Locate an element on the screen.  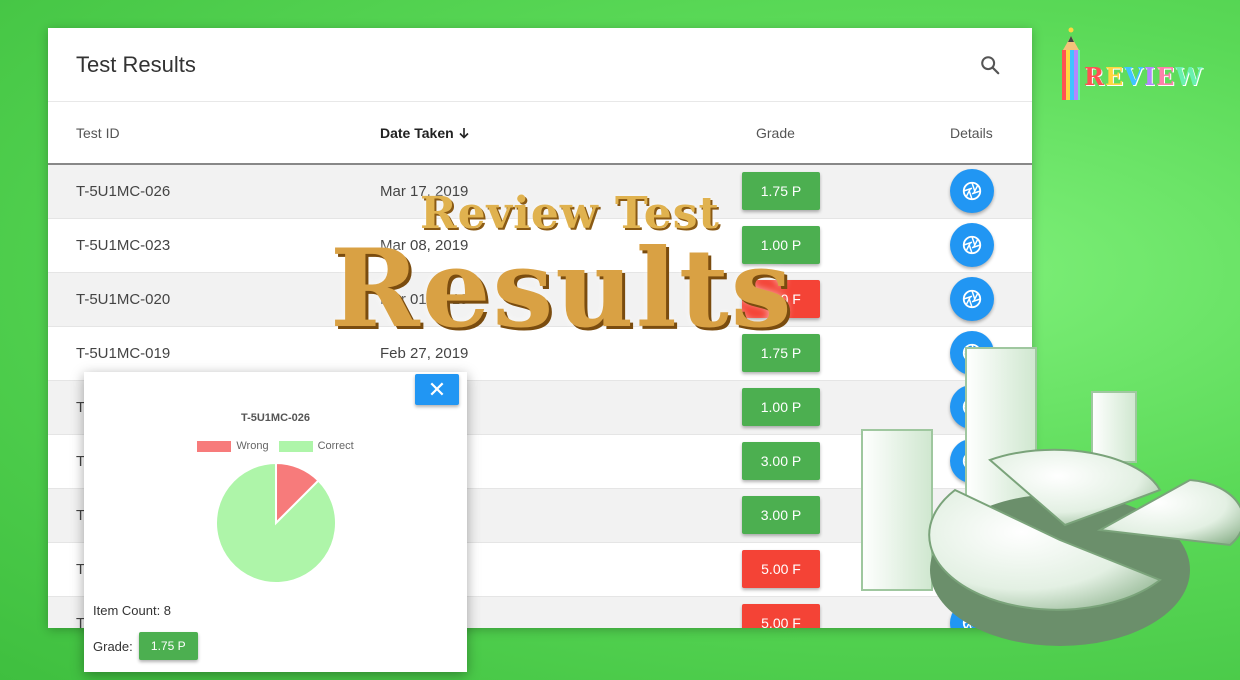
close-button: ✕ is located at coordinates (437, 389).